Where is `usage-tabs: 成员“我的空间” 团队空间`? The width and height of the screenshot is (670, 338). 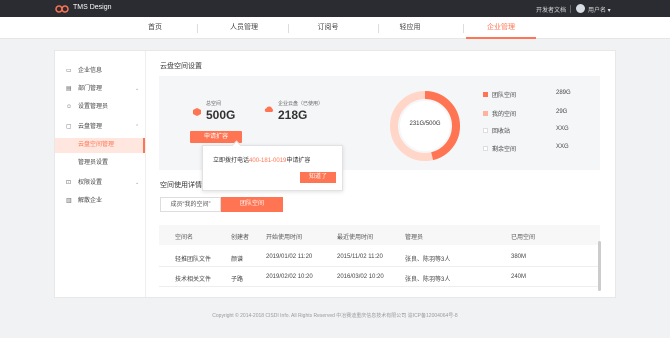
usage-tabs: 成员“我的空间” 团队空间 is located at coordinates (221, 204).